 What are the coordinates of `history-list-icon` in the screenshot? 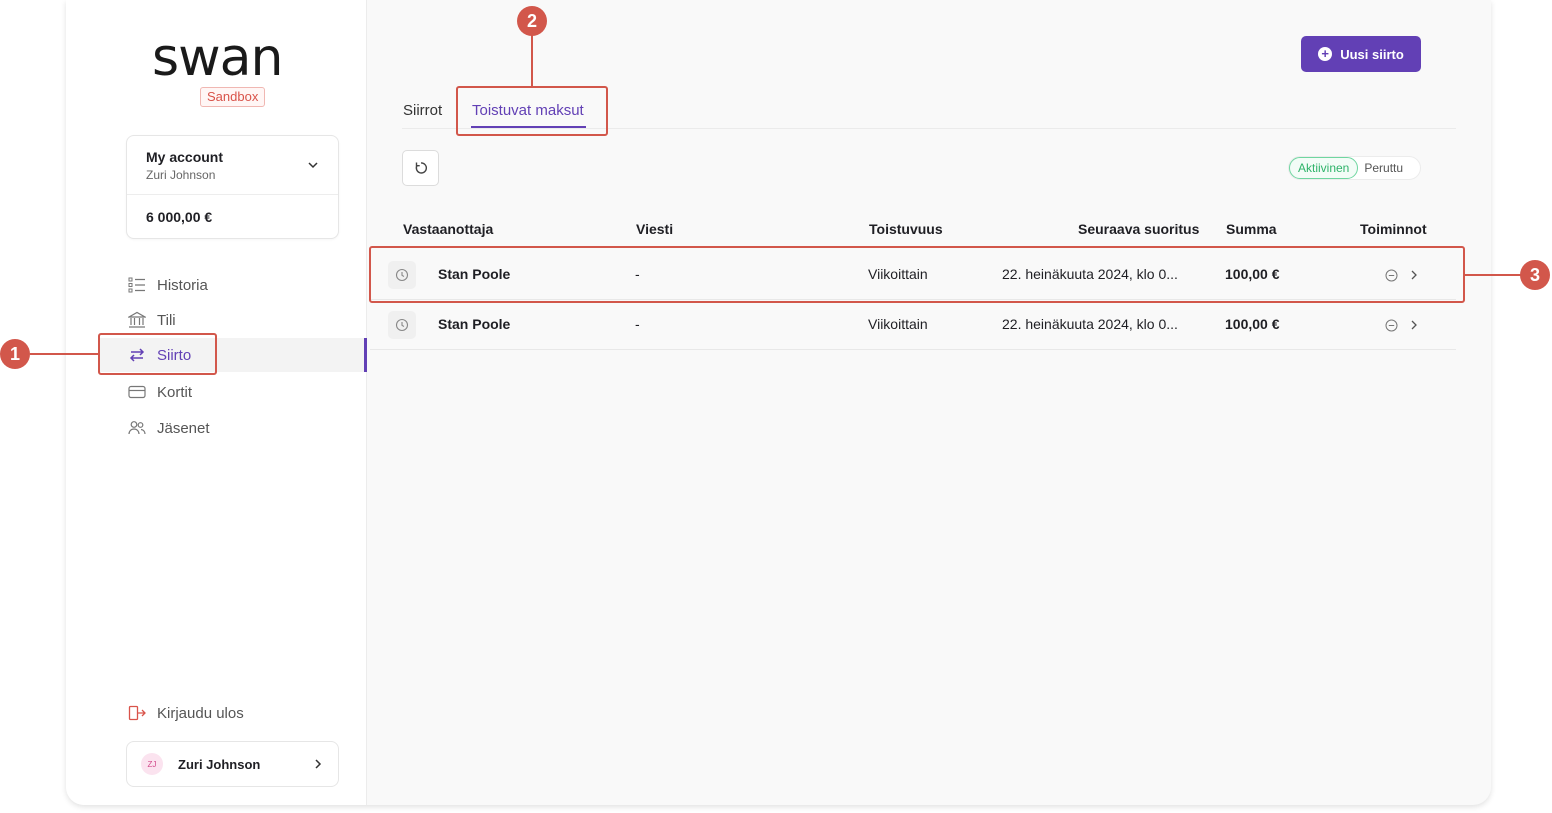 It's located at (137, 285).